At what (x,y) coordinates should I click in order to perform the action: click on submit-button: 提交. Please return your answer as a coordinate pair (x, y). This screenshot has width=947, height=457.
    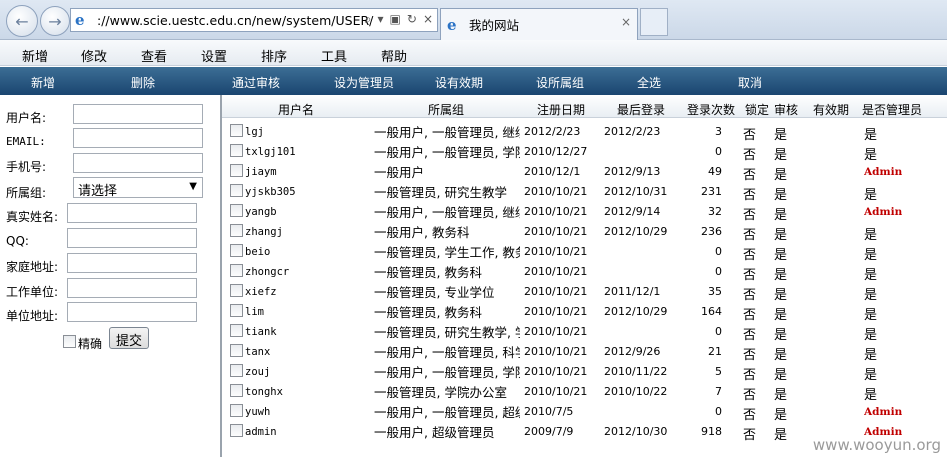
    Looking at the image, I should click on (129, 338).